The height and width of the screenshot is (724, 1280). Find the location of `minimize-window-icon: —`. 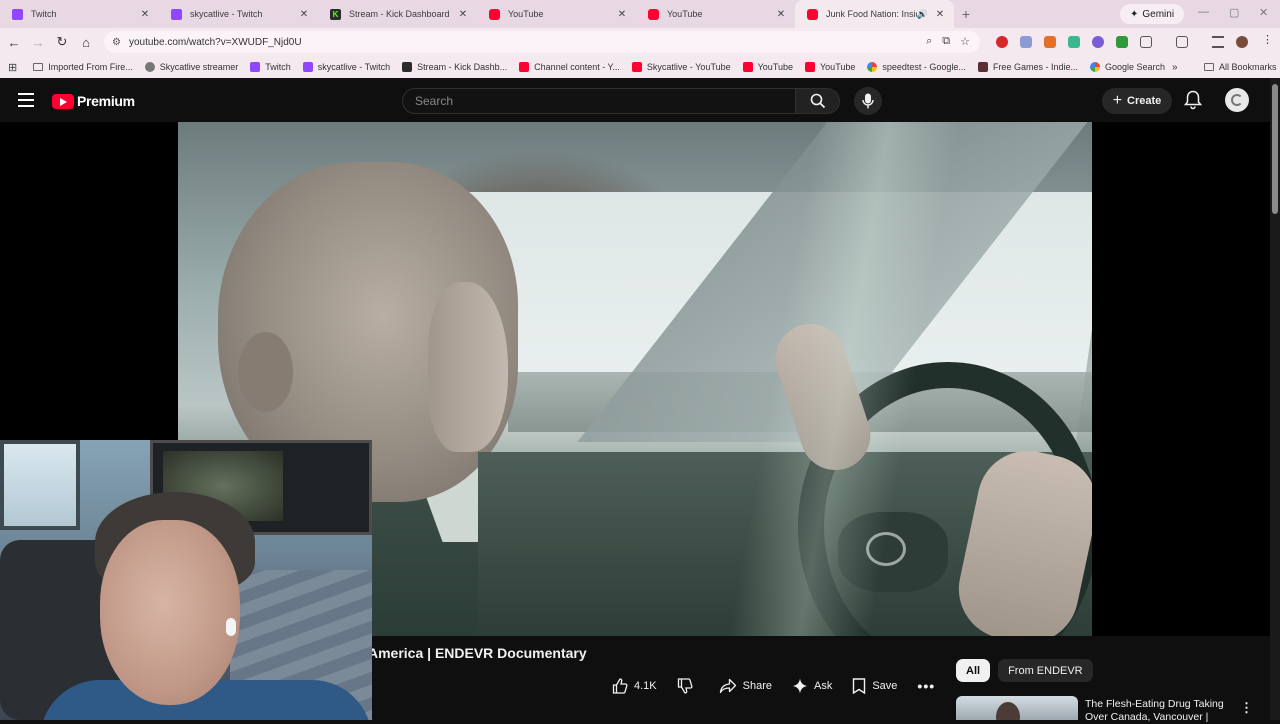

minimize-window-icon: — is located at coordinates (1203, 12).